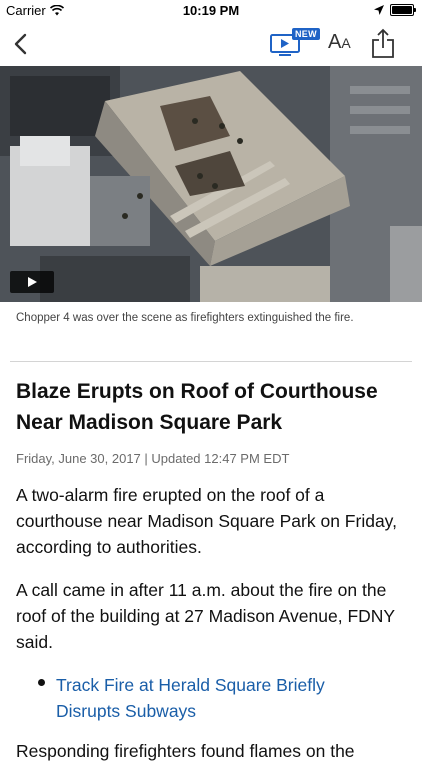 Image resolution: width=422 pixels, height=764 pixels. I want to click on new-badge: NEW, so click(306, 34).